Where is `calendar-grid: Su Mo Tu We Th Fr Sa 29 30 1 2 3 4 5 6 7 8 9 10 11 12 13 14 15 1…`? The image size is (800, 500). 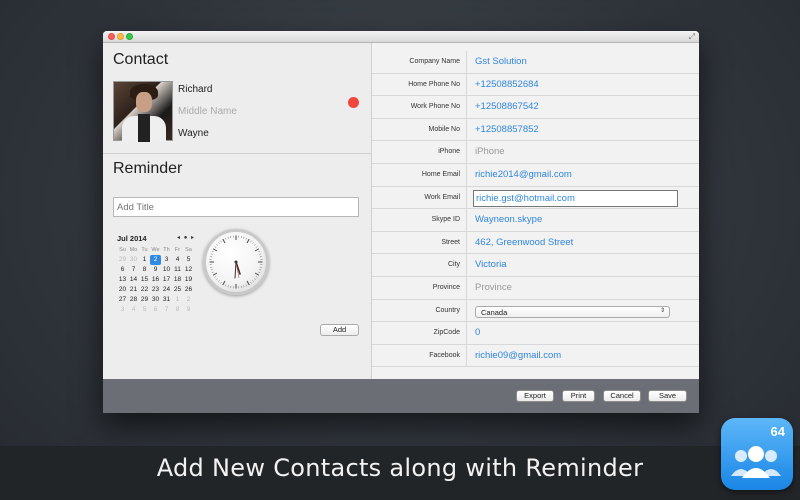 calendar-grid: Su Mo Tu We Th Fr Sa 29 30 1 2 3 4 5 6 7 8 9 10 11 12 13 14 15 1… is located at coordinates (156, 280).